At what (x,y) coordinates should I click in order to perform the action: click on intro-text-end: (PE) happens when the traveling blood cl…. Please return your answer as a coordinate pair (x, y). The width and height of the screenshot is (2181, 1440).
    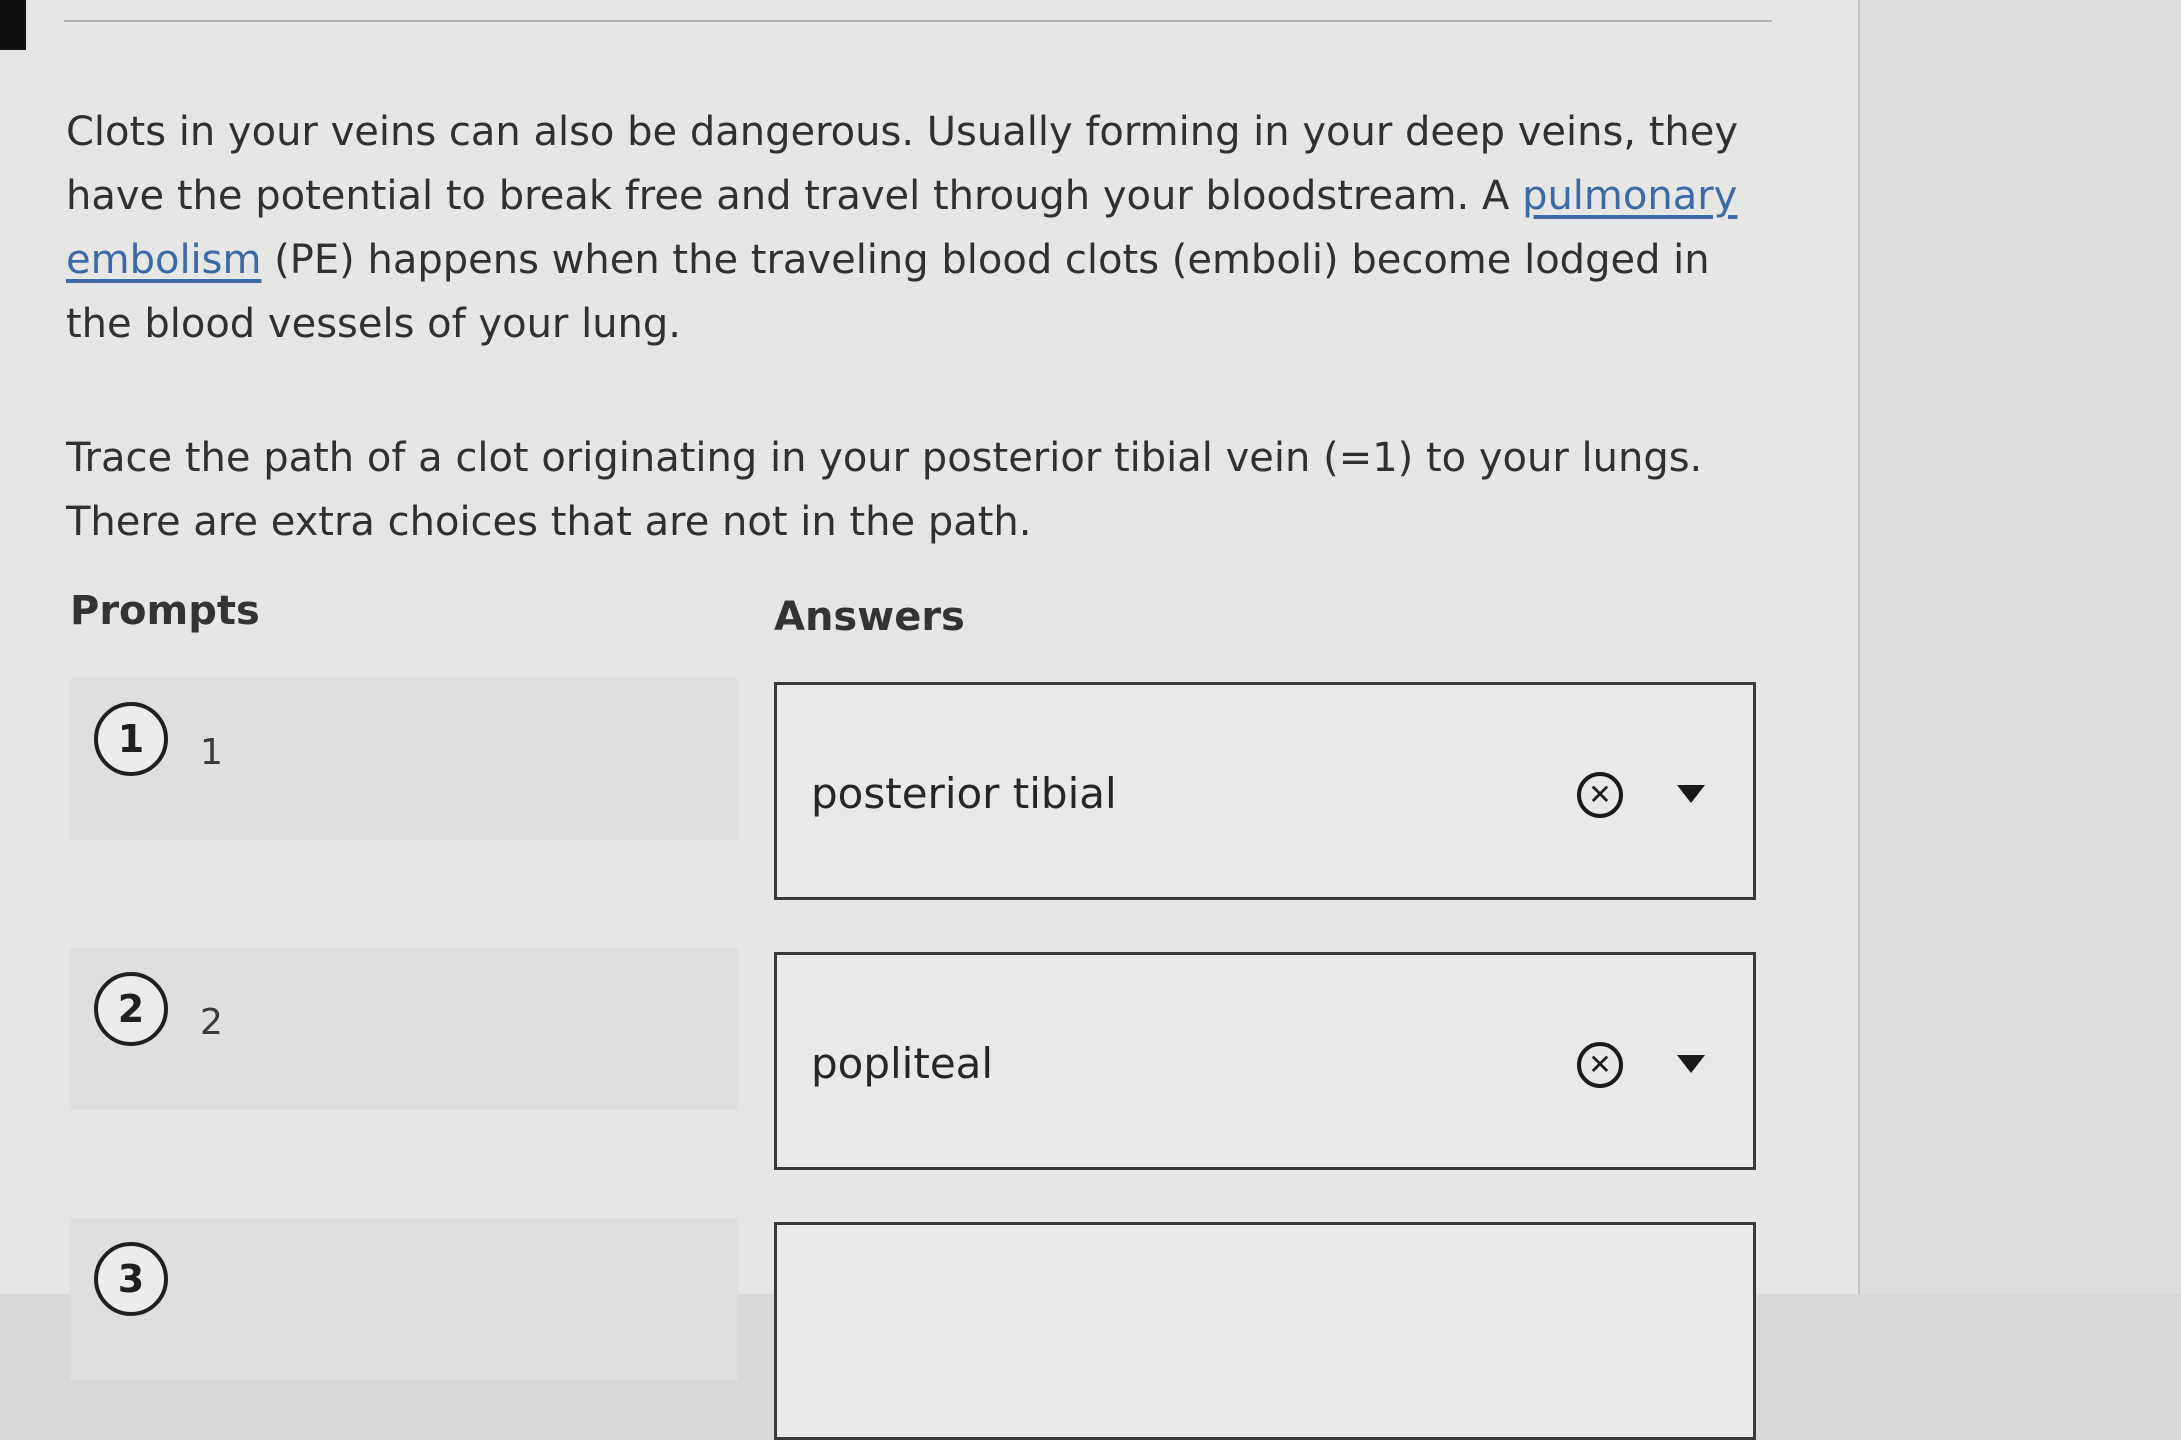
    Looking at the image, I should click on (888, 292).